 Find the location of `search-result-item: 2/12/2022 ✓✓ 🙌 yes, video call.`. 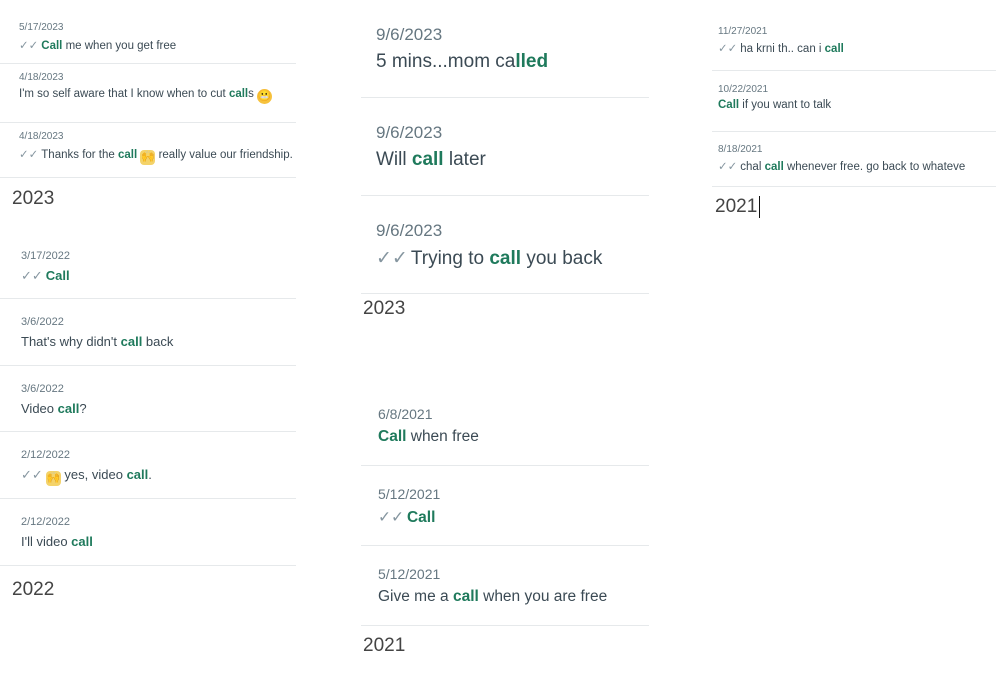

search-result-item: 2/12/2022 ✓✓ 🙌 yes, video call. is located at coordinates (148, 465).